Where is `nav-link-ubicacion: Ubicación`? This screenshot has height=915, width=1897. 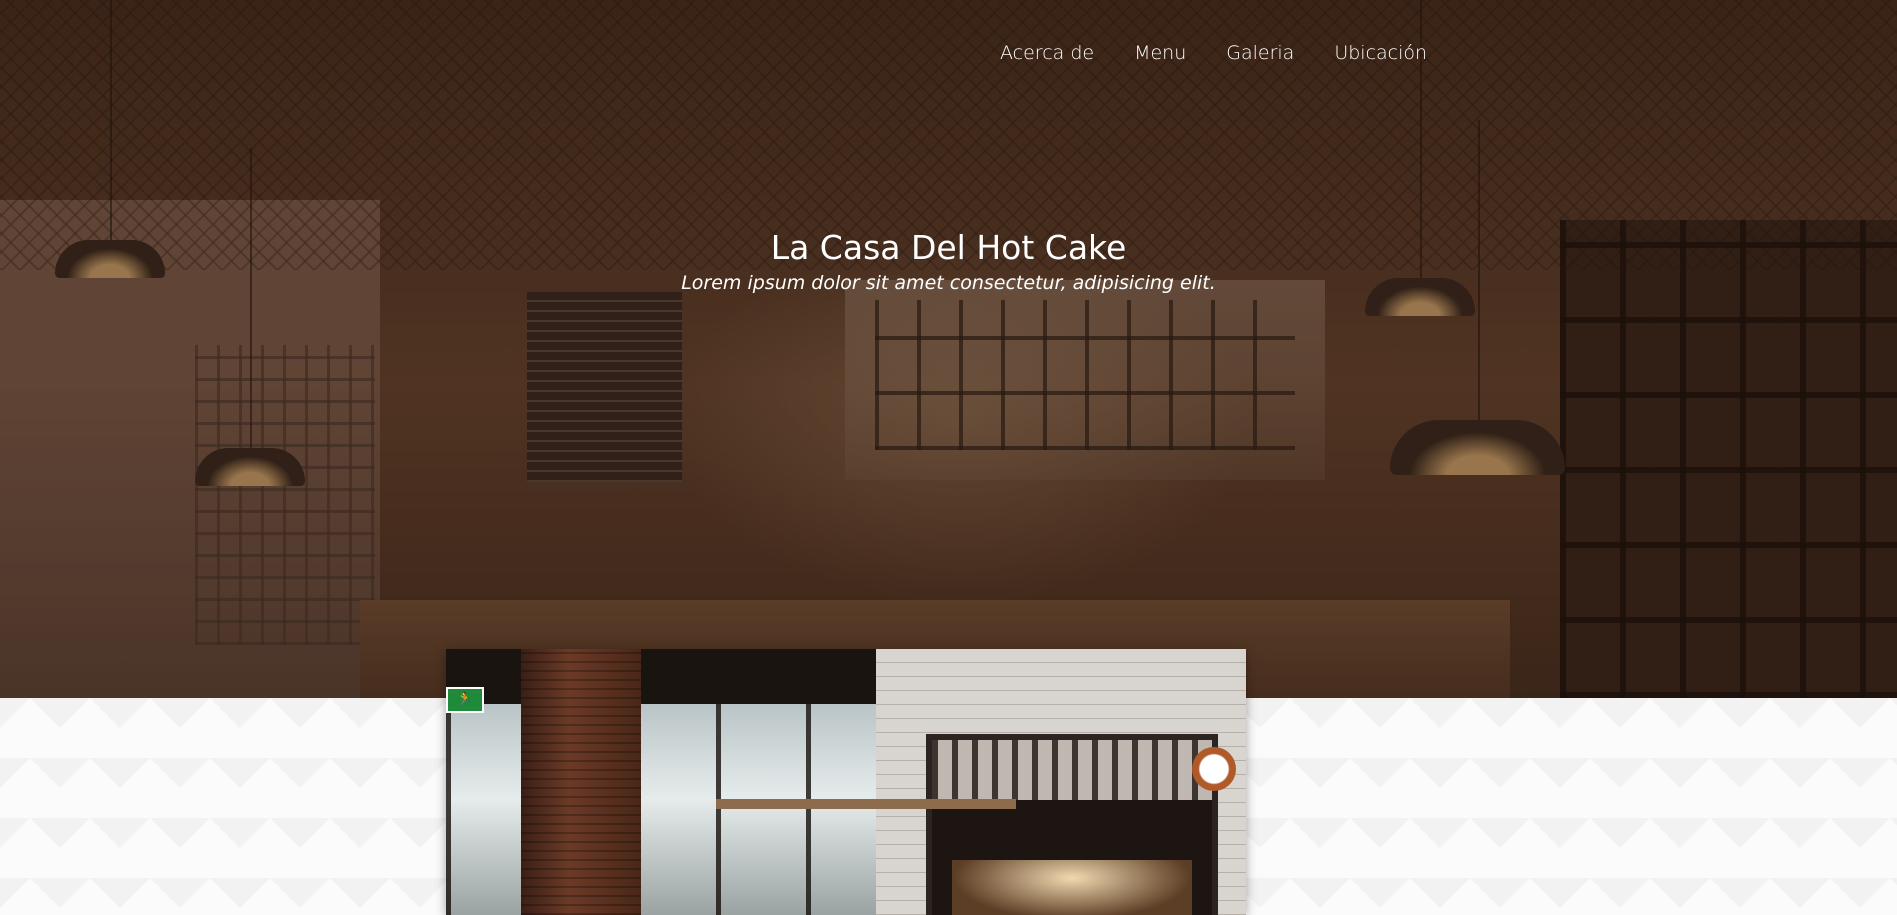
nav-link-ubicacion: Ubicación is located at coordinates (1380, 53).